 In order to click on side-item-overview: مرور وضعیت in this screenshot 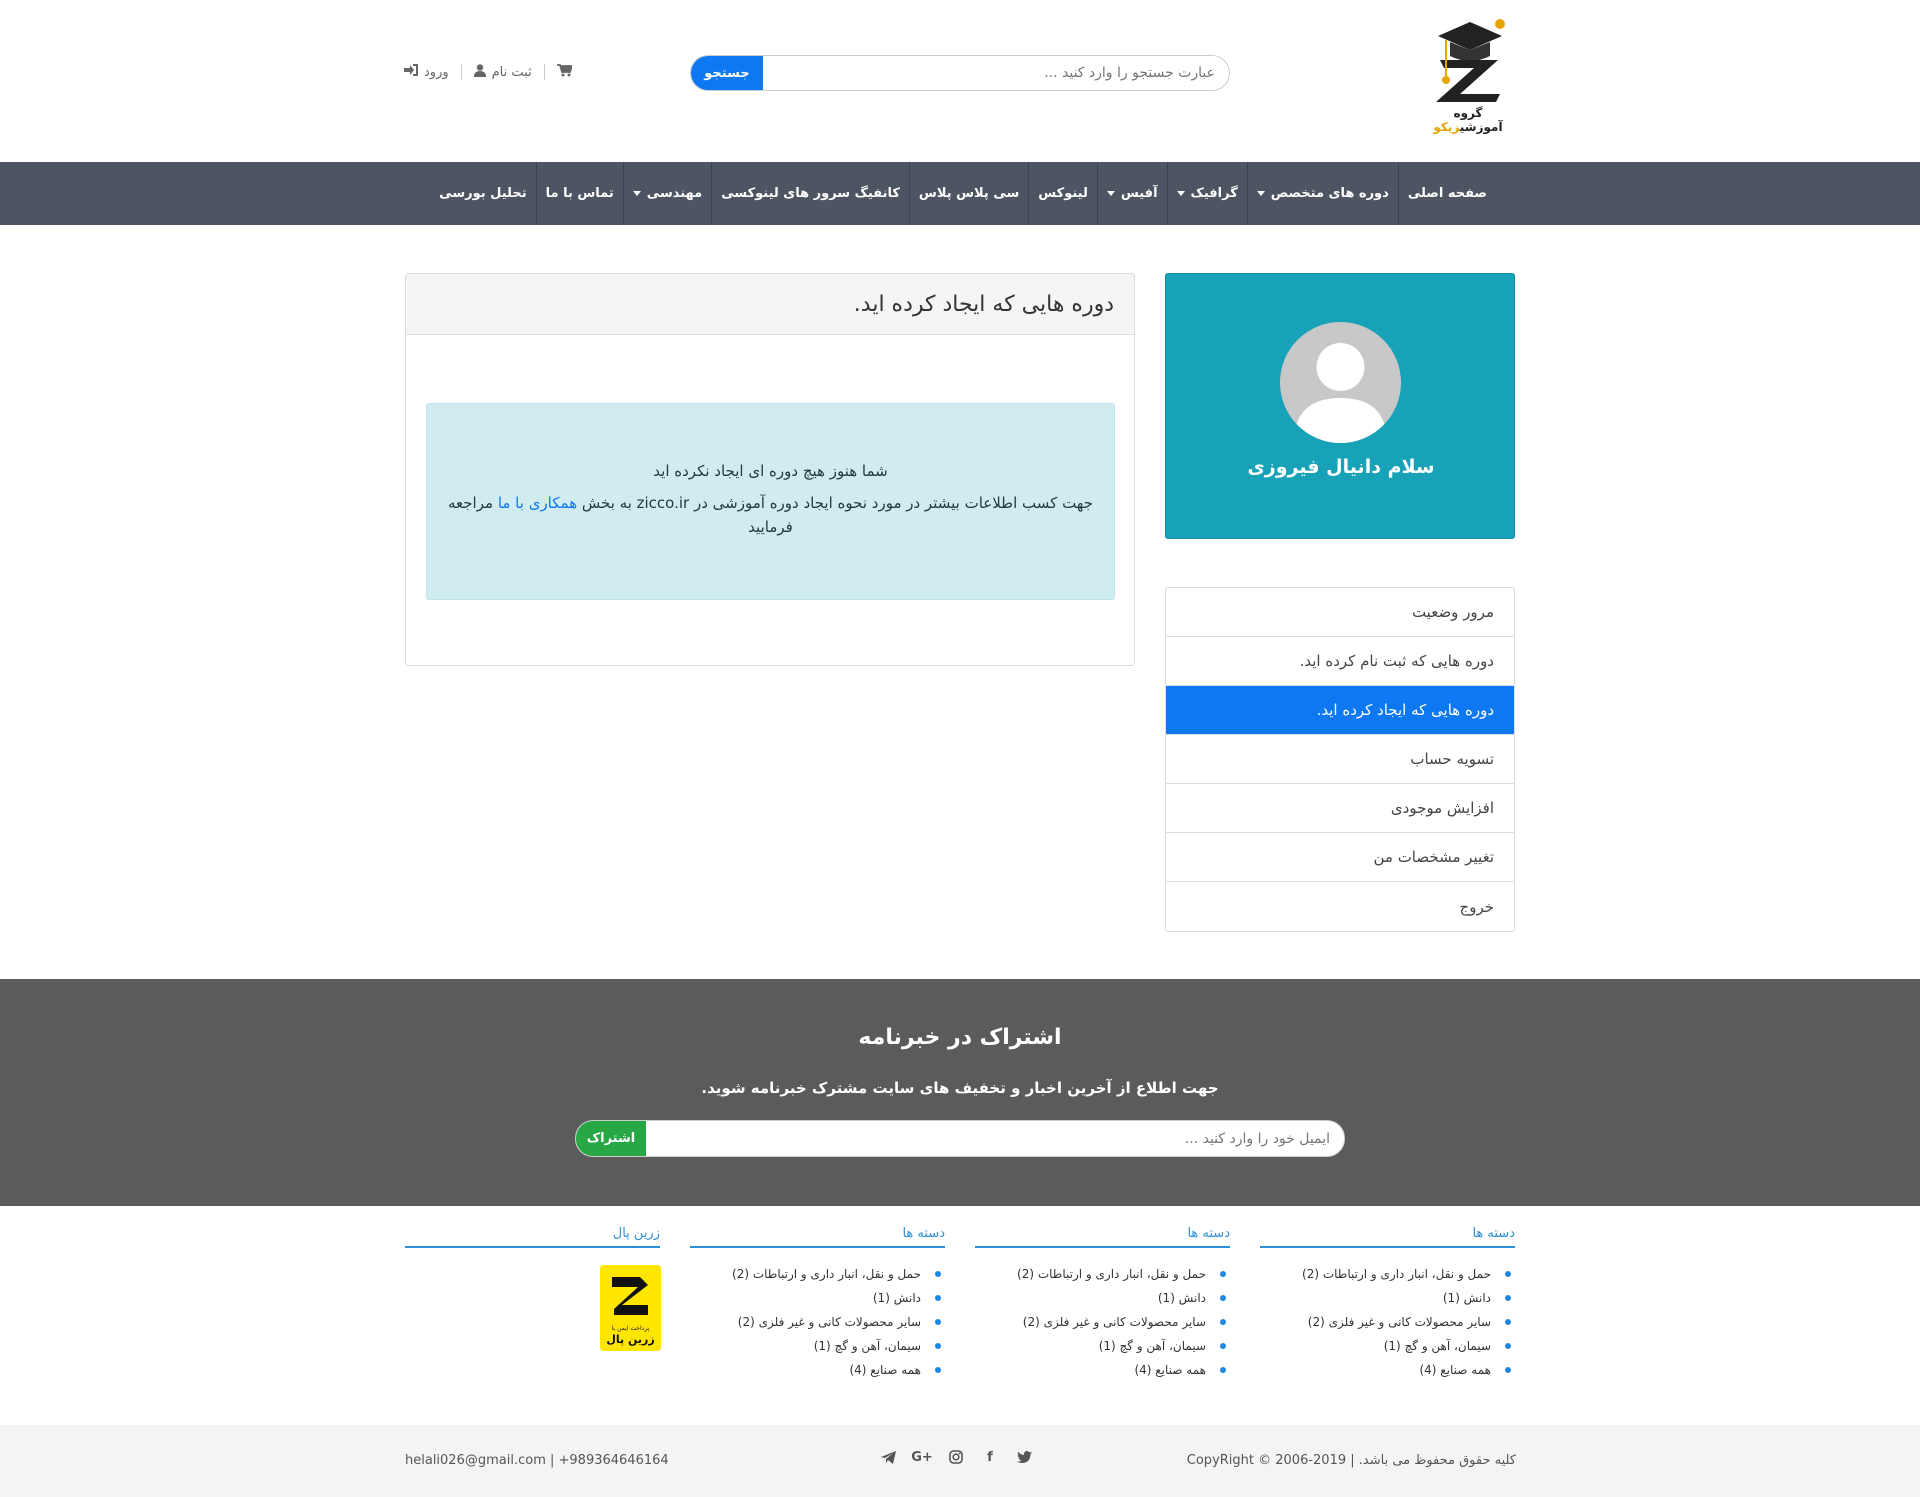, I will do `click(1340, 612)`.